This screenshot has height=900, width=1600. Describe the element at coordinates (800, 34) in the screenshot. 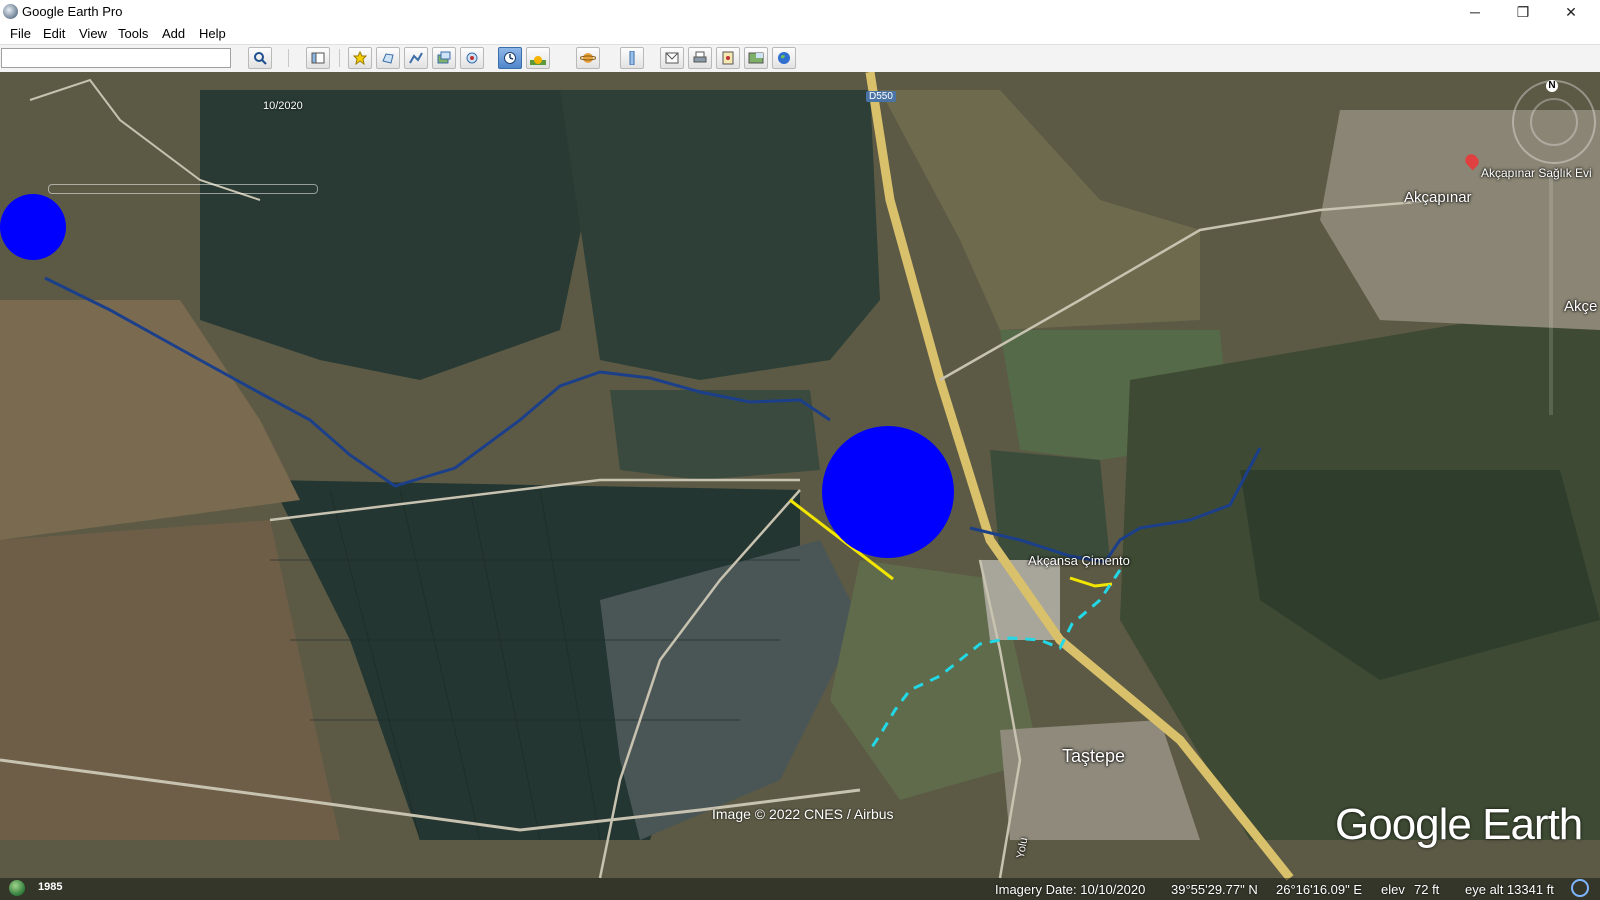

I see `menu-bar: File Edit View Tools Add Help` at that location.